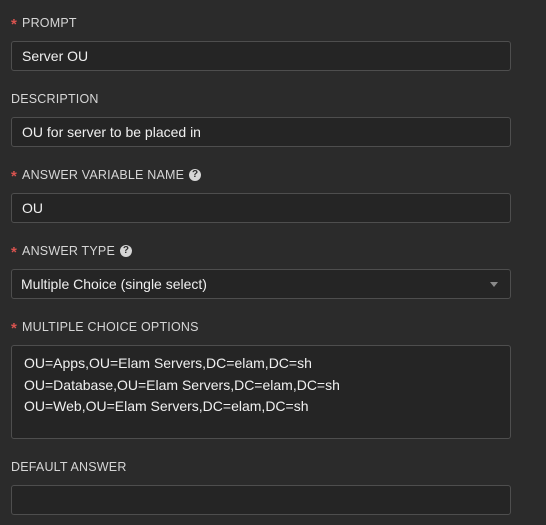  Describe the element at coordinates (103, 175) in the screenshot. I see `answer-variable-name-label-text: ANSWER VARIABLE NAME` at that location.